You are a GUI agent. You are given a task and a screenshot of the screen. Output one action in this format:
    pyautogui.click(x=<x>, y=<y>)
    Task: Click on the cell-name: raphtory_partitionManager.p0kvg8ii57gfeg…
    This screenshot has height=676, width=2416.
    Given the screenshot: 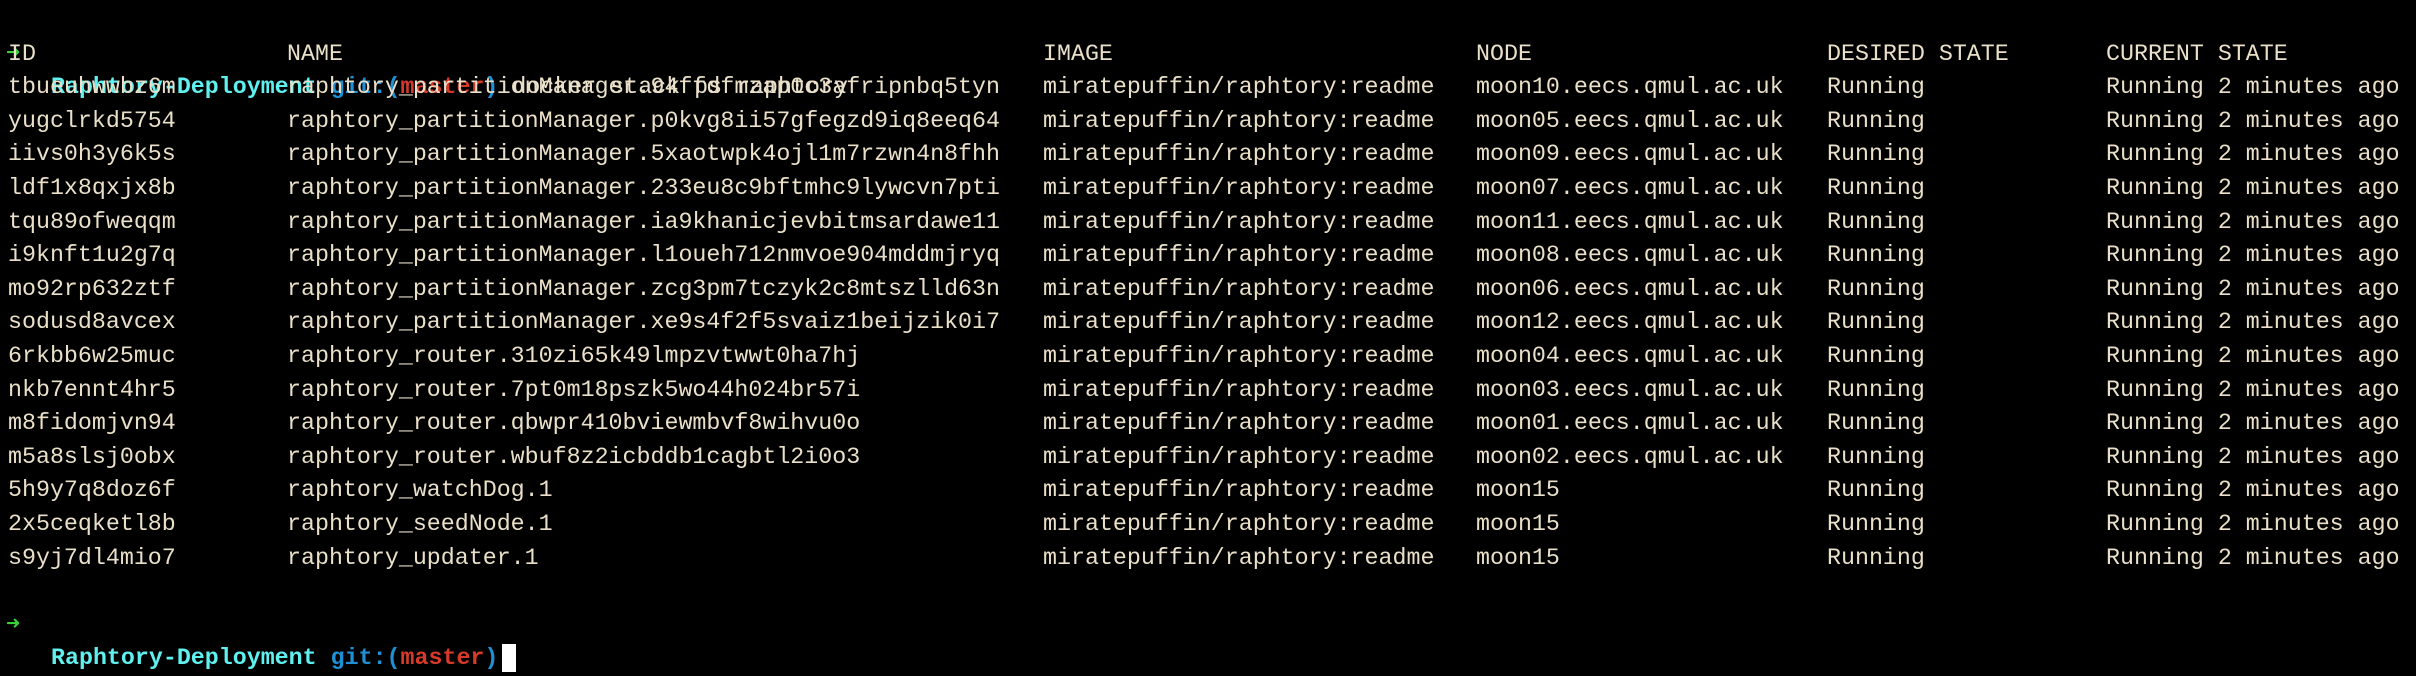 What is the action you would take?
    pyautogui.click(x=644, y=120)
    